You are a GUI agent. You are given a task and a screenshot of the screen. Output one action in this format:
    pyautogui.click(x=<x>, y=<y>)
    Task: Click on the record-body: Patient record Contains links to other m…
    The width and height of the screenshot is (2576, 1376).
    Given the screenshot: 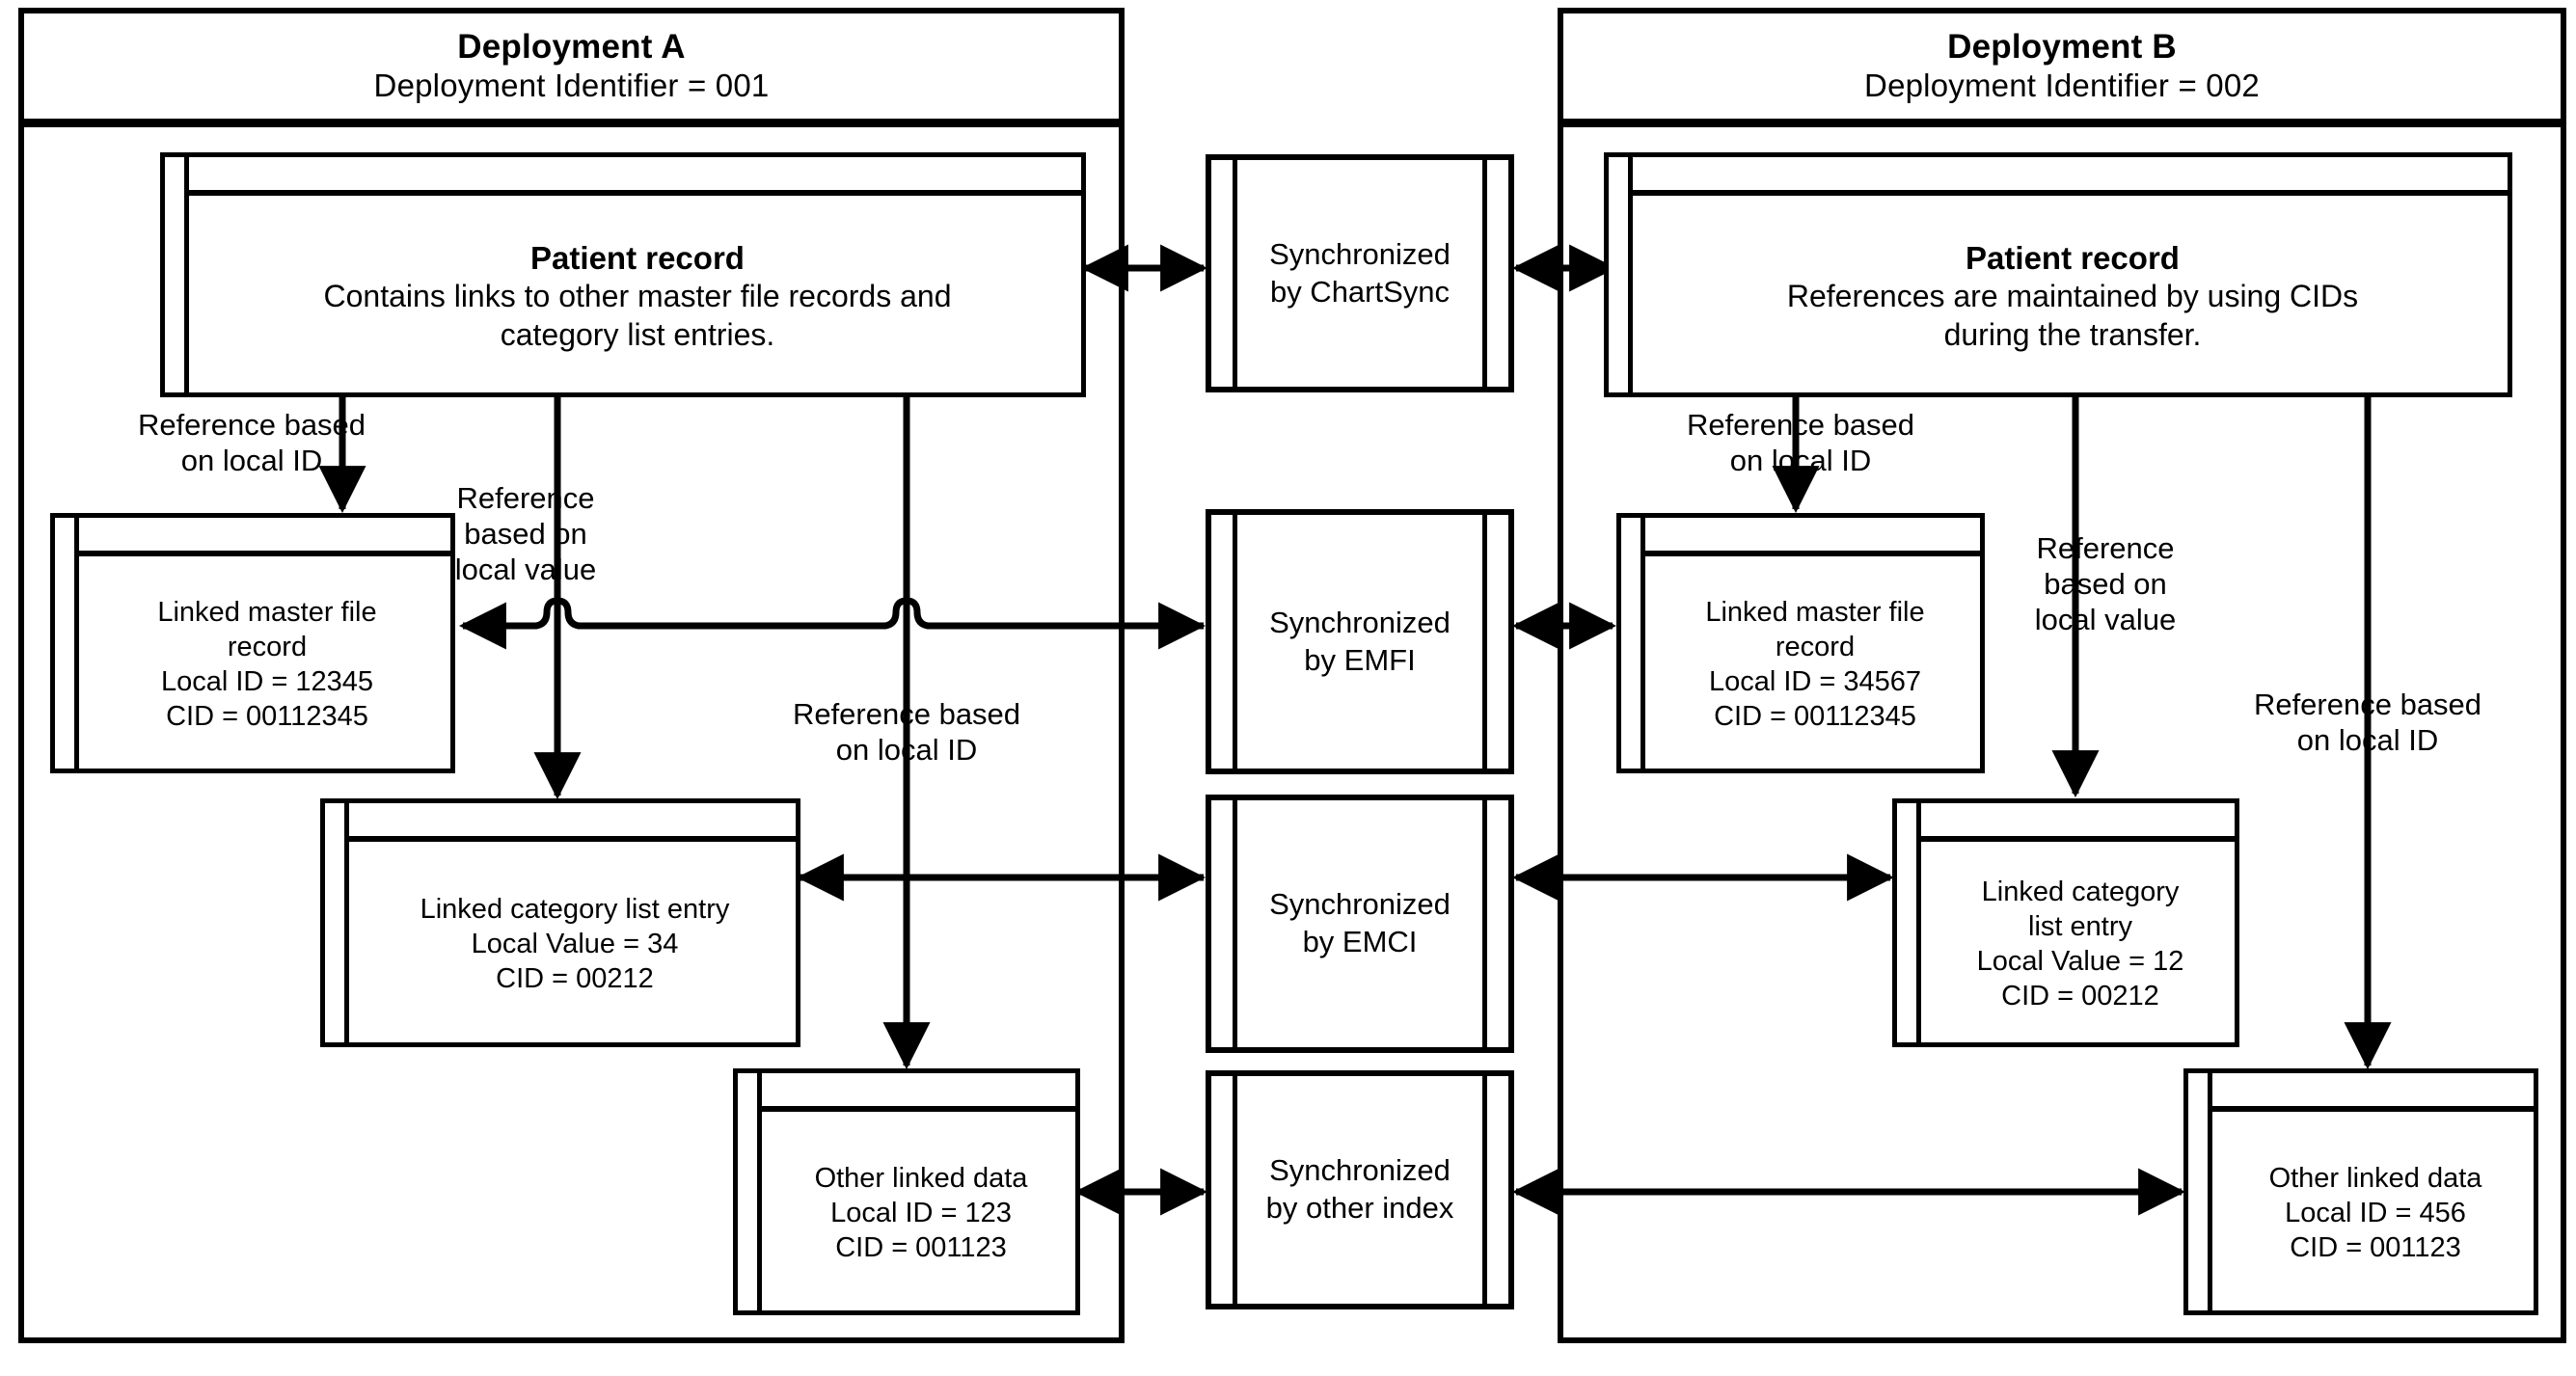 What is the action you would take?
    pyautogui.click(x=637, y=297)
    